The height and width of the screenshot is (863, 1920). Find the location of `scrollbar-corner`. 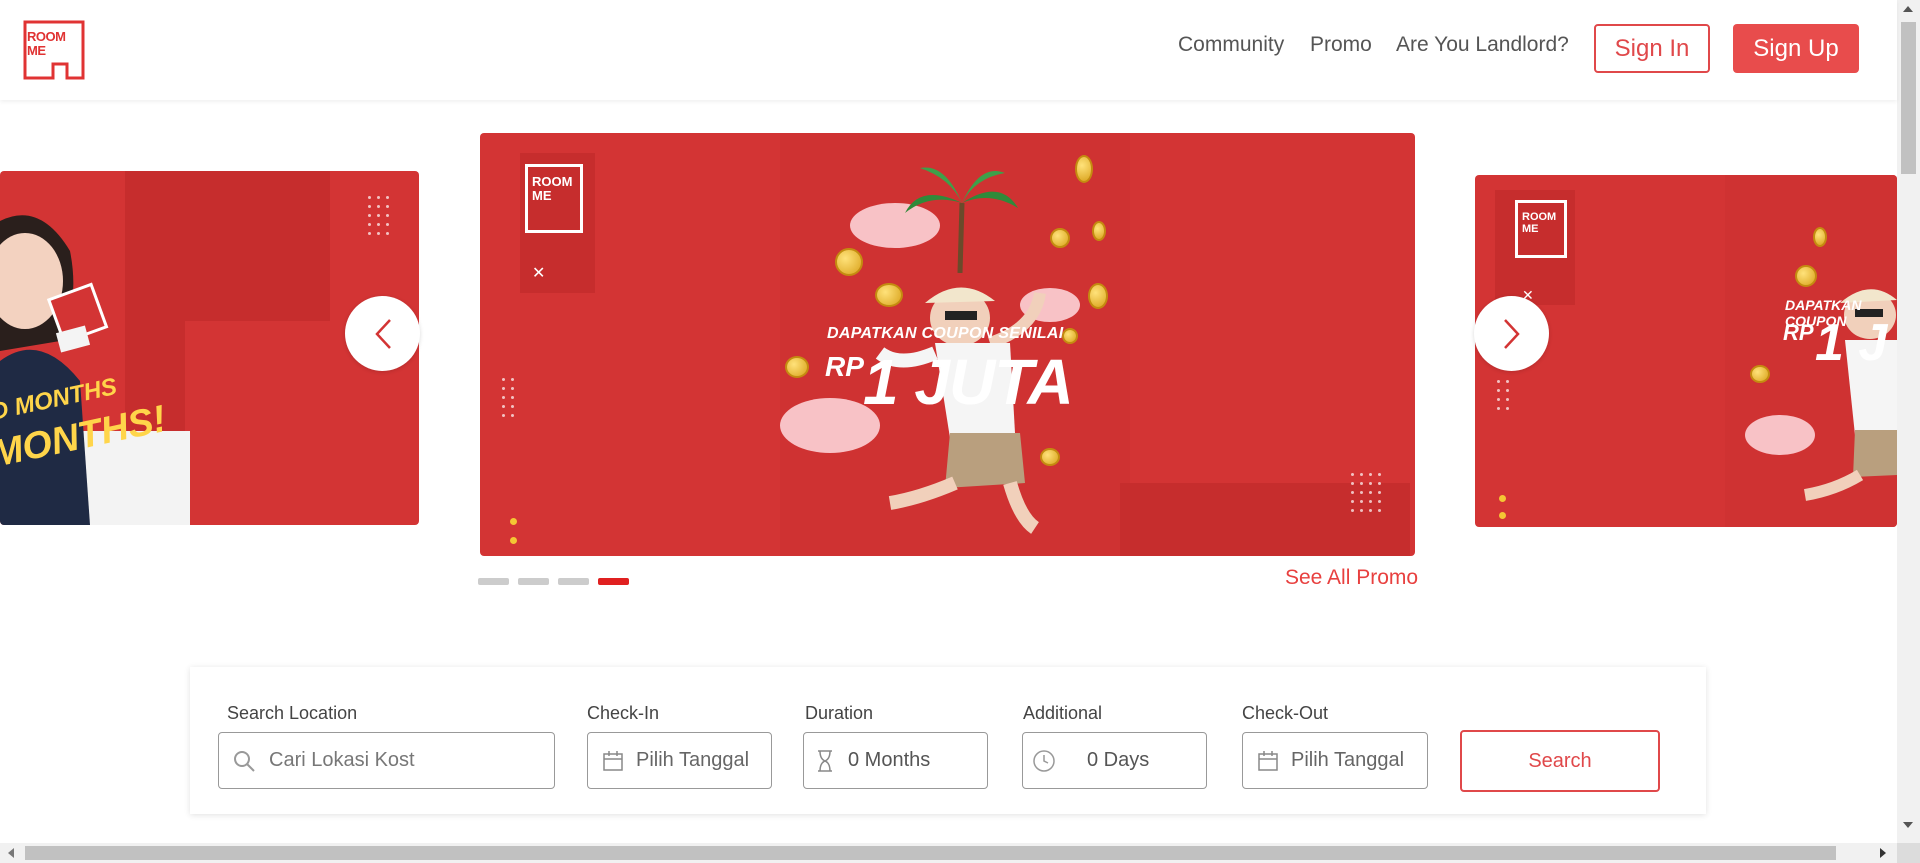

scrollbar-corner is located at coordinates (1908, 853).